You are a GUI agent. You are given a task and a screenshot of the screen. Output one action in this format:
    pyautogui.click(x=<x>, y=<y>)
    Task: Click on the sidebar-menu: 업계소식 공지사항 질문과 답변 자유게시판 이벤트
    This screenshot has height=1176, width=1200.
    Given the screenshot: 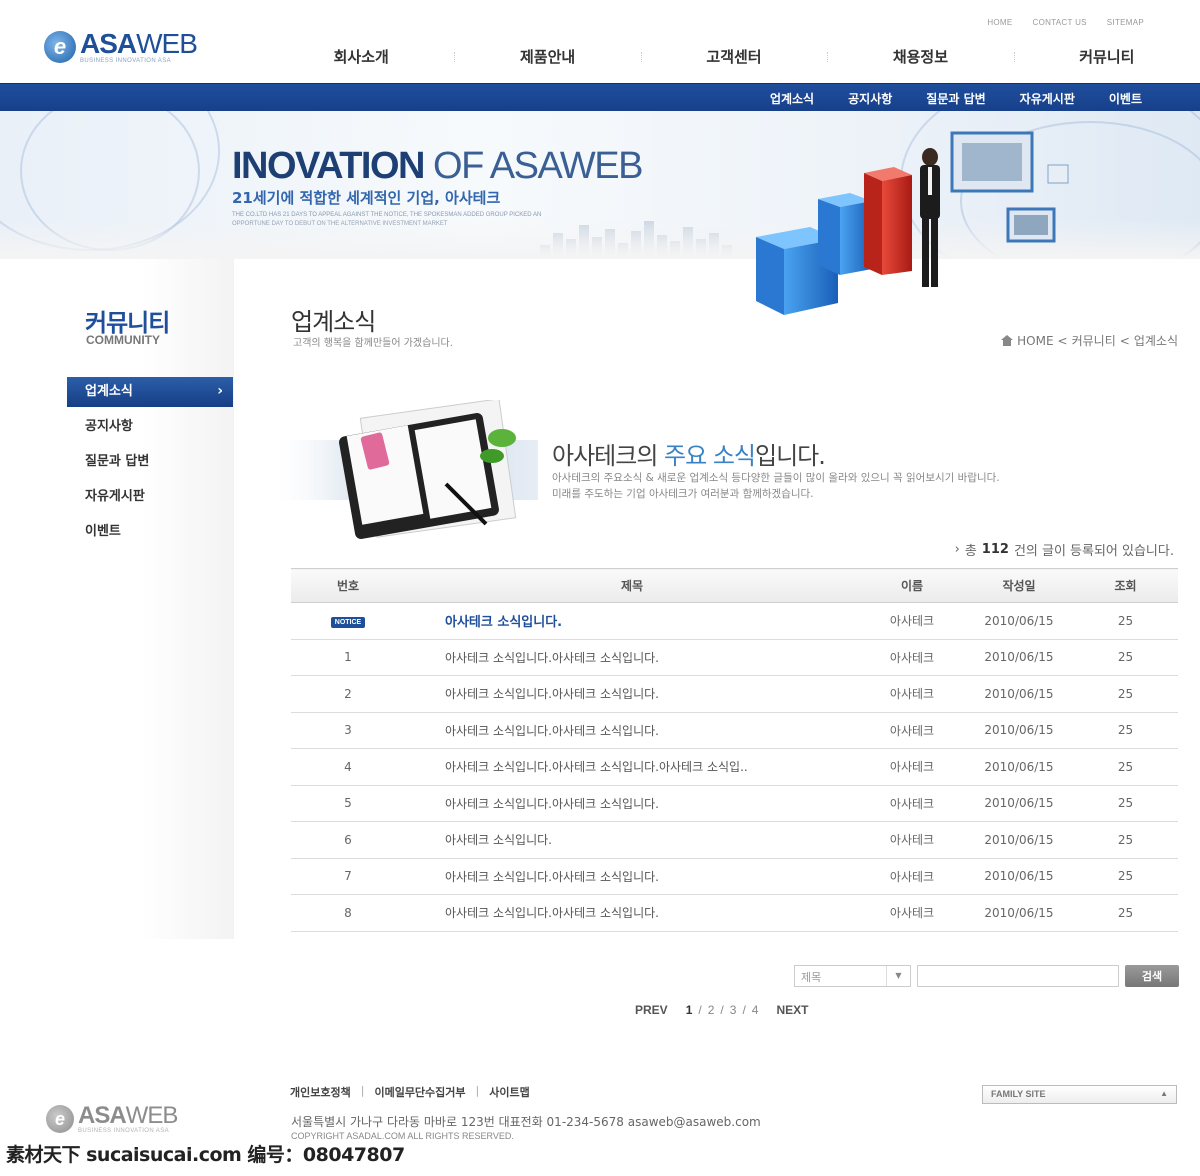 What is the action you would take?
    pyautogui.click(x=150, y=464)
    